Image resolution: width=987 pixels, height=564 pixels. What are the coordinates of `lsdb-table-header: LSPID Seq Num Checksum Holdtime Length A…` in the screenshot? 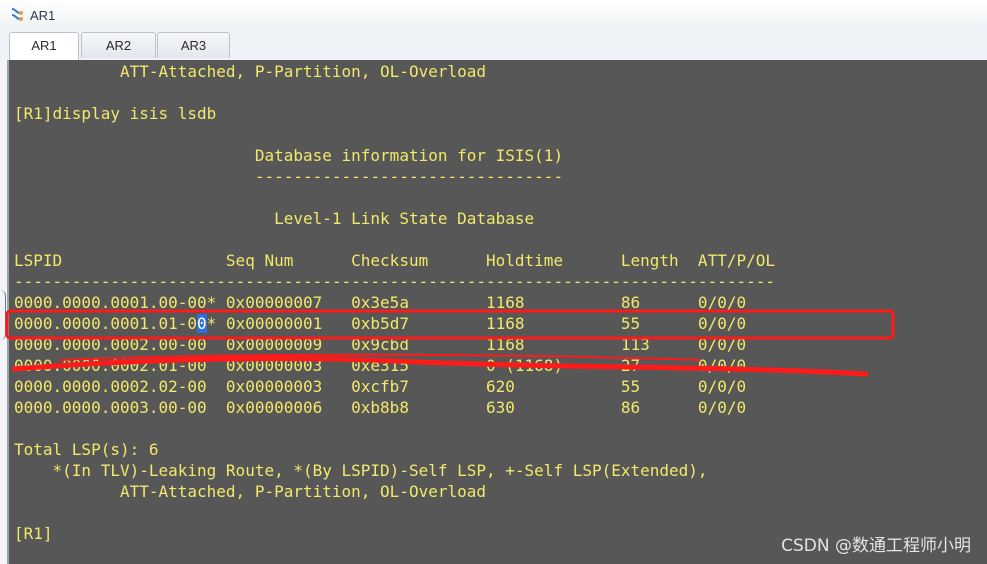 It's located at (394, 260).